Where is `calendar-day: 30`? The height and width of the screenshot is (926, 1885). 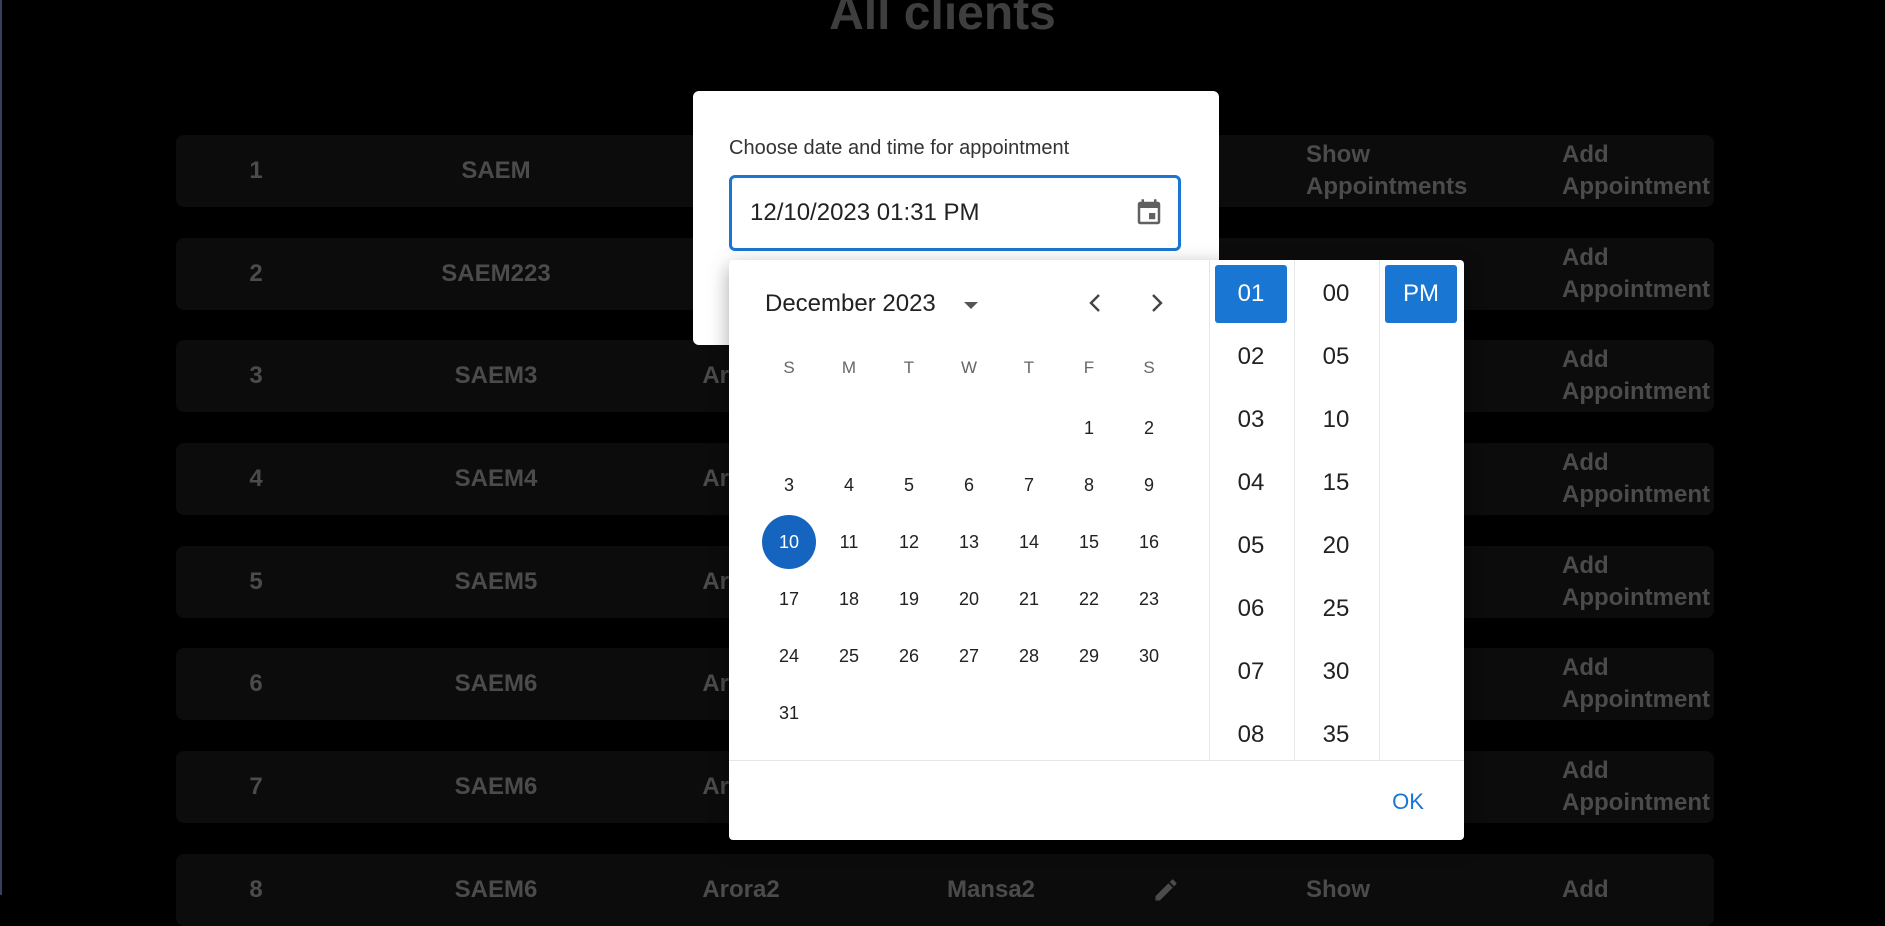
calendar-day: 30 is located at coordinates (1149, 656).